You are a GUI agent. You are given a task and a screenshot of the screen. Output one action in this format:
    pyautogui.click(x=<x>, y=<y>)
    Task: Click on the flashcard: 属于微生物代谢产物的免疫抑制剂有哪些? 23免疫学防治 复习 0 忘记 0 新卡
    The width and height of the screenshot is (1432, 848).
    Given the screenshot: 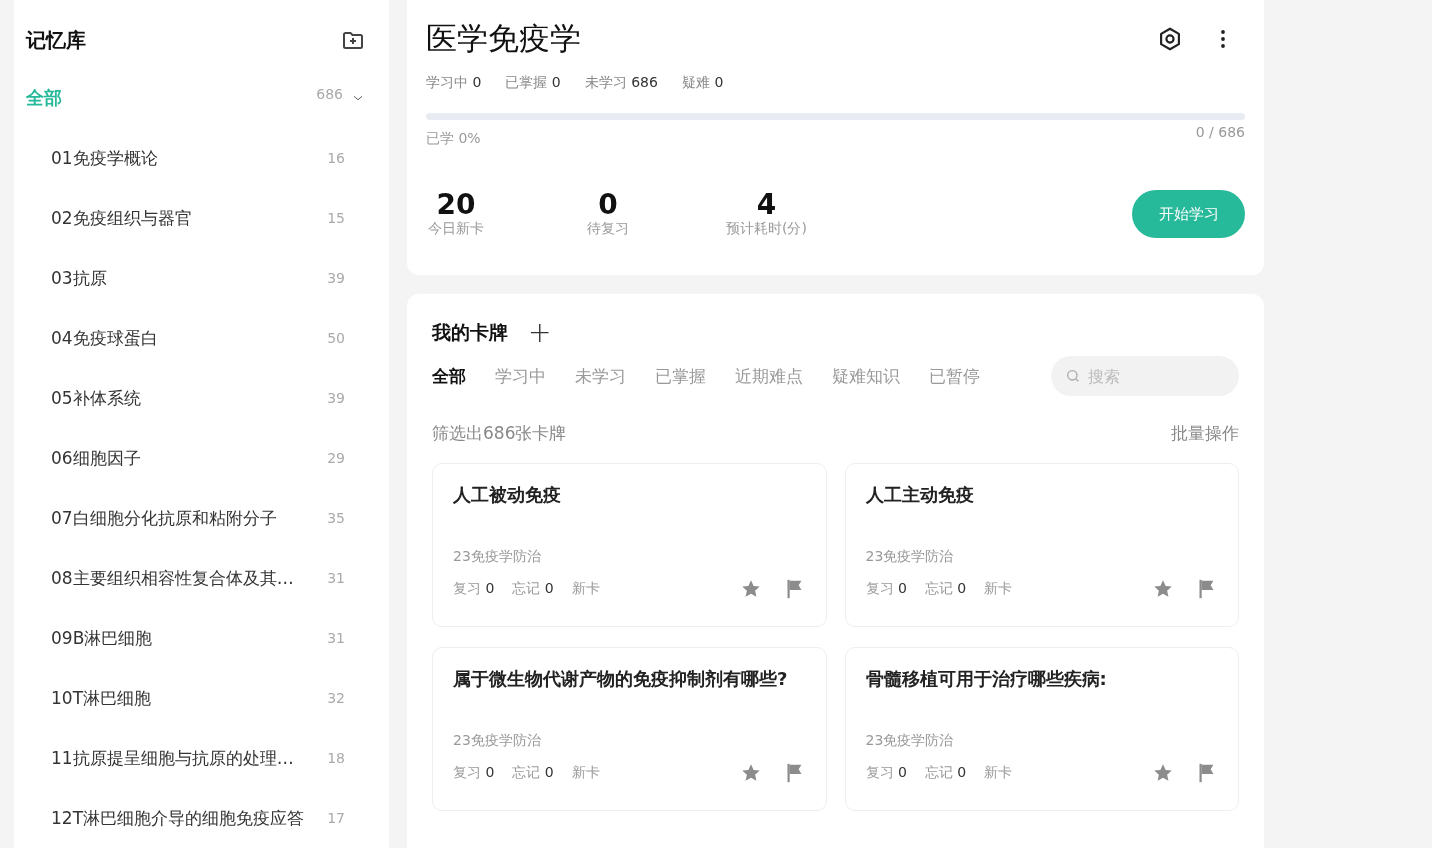 What is the action you would take?
    pyautogui.click(x=629, y=729)
    